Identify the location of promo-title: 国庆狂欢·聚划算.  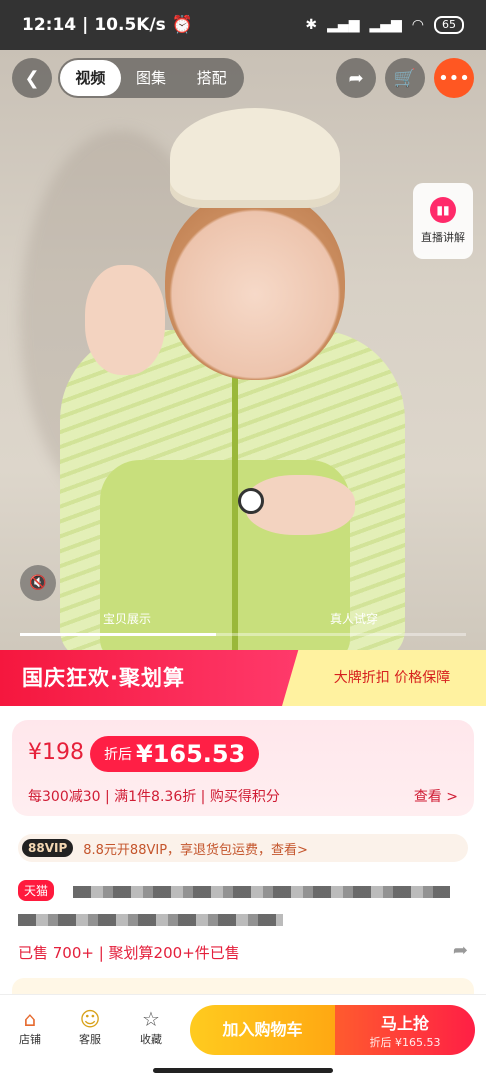
(150, 678).